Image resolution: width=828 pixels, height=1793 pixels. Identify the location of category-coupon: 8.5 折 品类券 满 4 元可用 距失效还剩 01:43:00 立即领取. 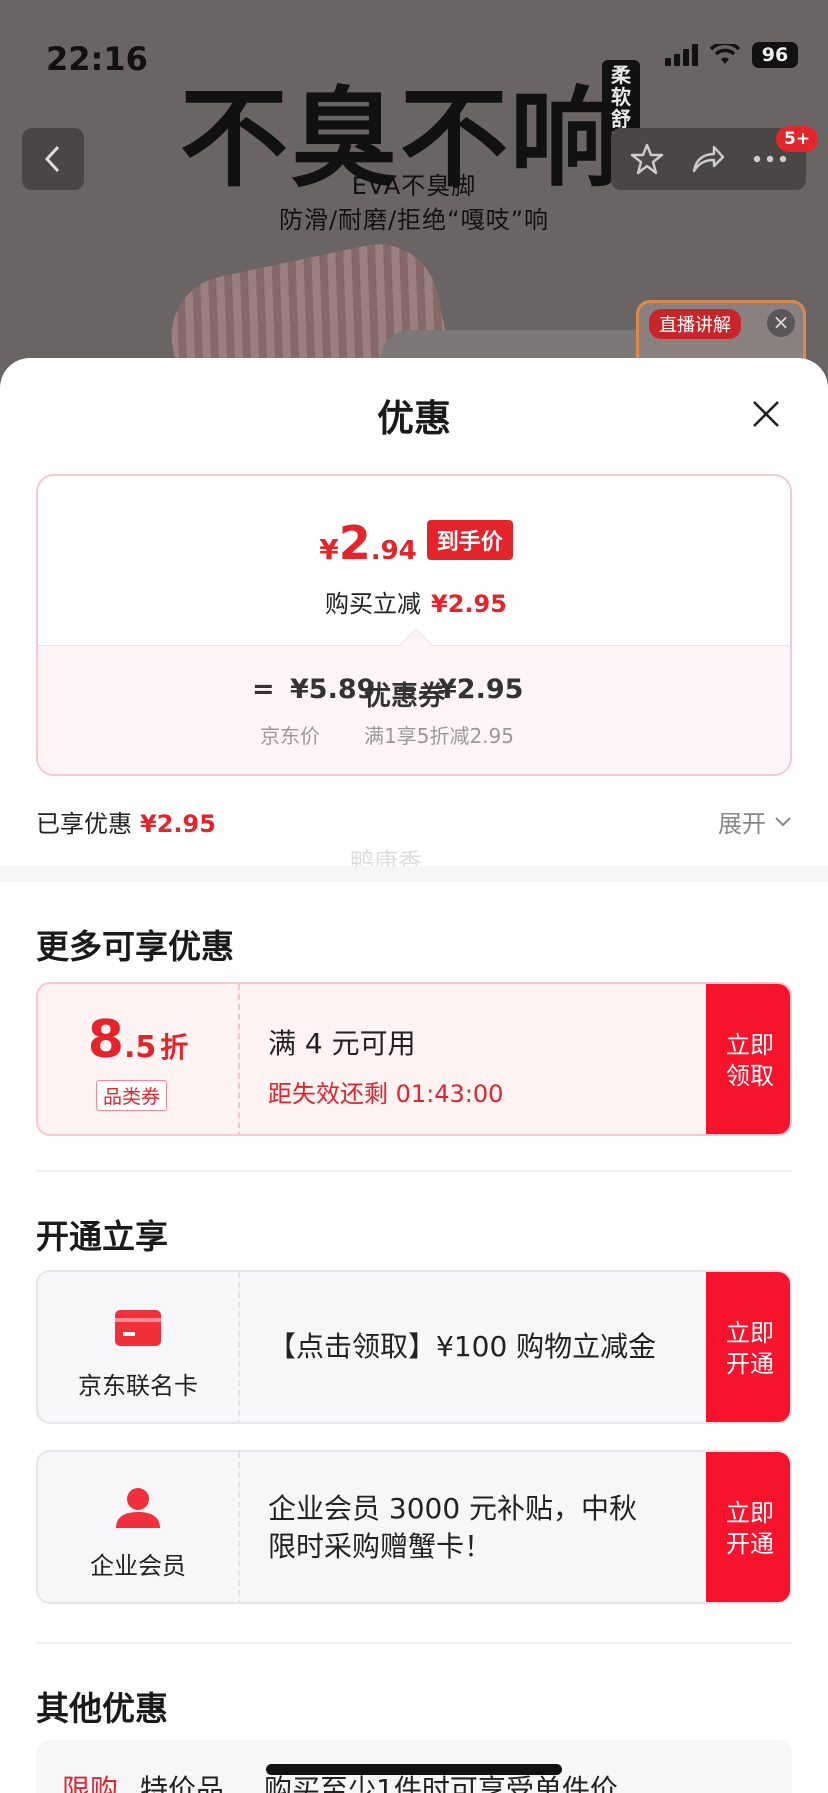
(414, 1059).